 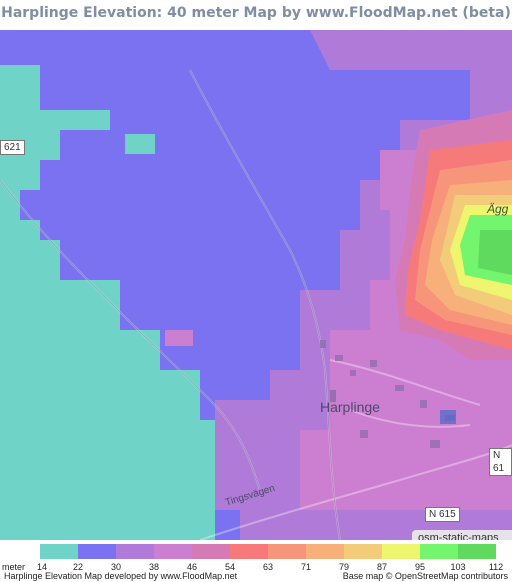 What do you see at coordinates (500, 462) in the screenshot?
I see `road-shield-n61: N 61` at bounding box center [500, 462].